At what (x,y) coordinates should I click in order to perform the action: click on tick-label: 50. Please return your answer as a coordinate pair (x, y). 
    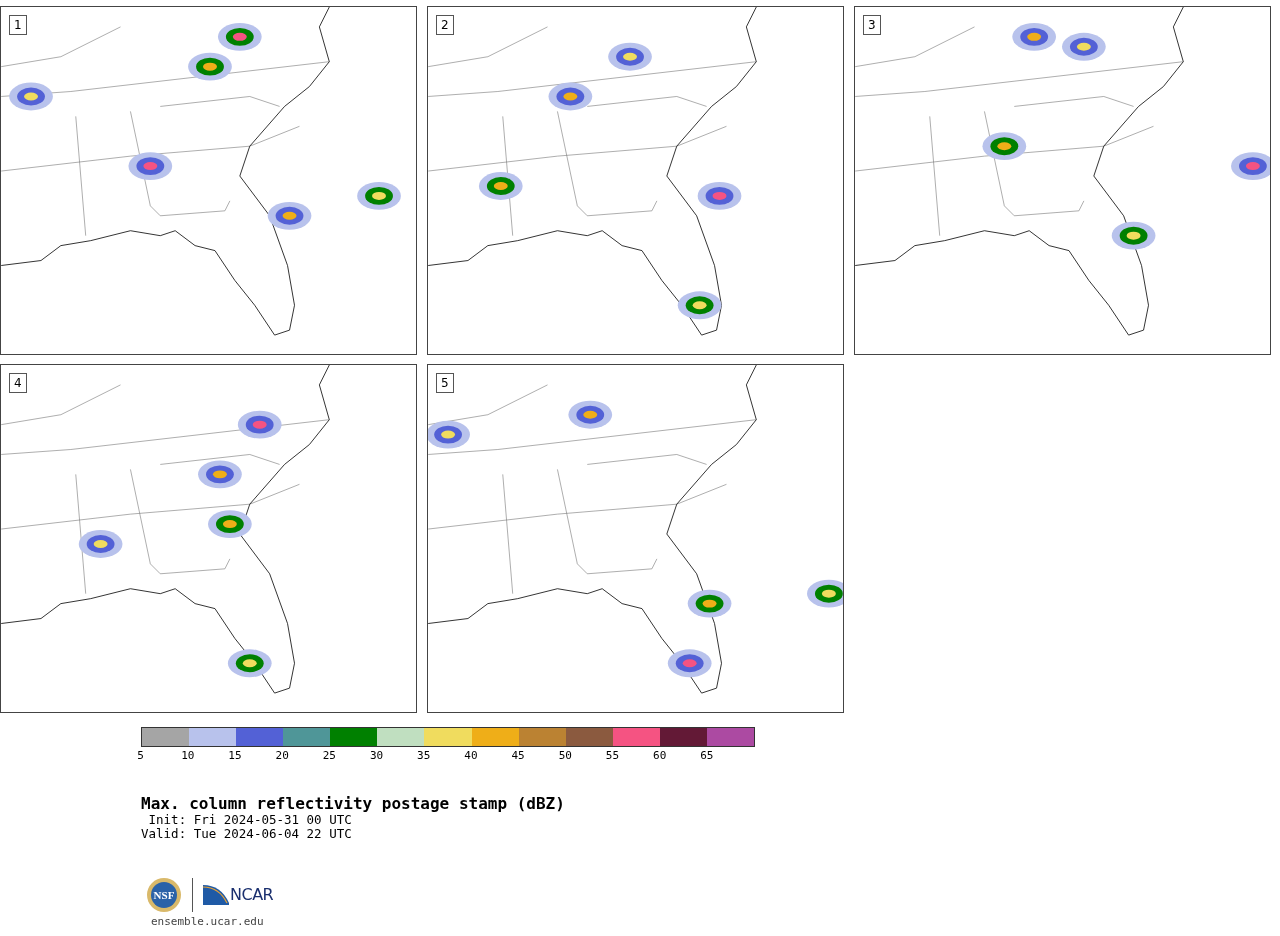
    Looking at the image, I should click on (565, 756).